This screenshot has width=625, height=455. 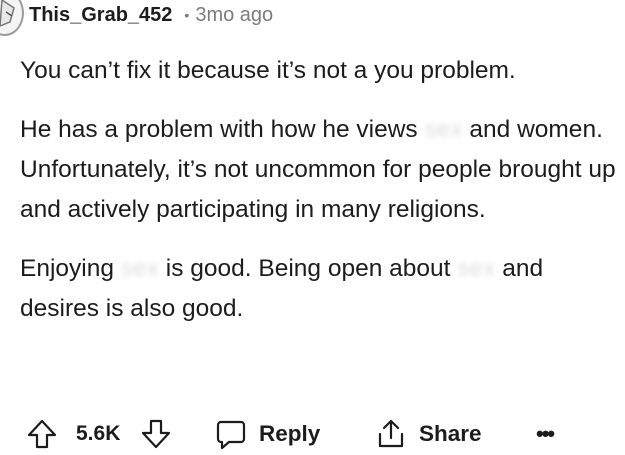 I want to click on paragraph-3-text-b: is good. Being open about, so click(x=308, y=268).